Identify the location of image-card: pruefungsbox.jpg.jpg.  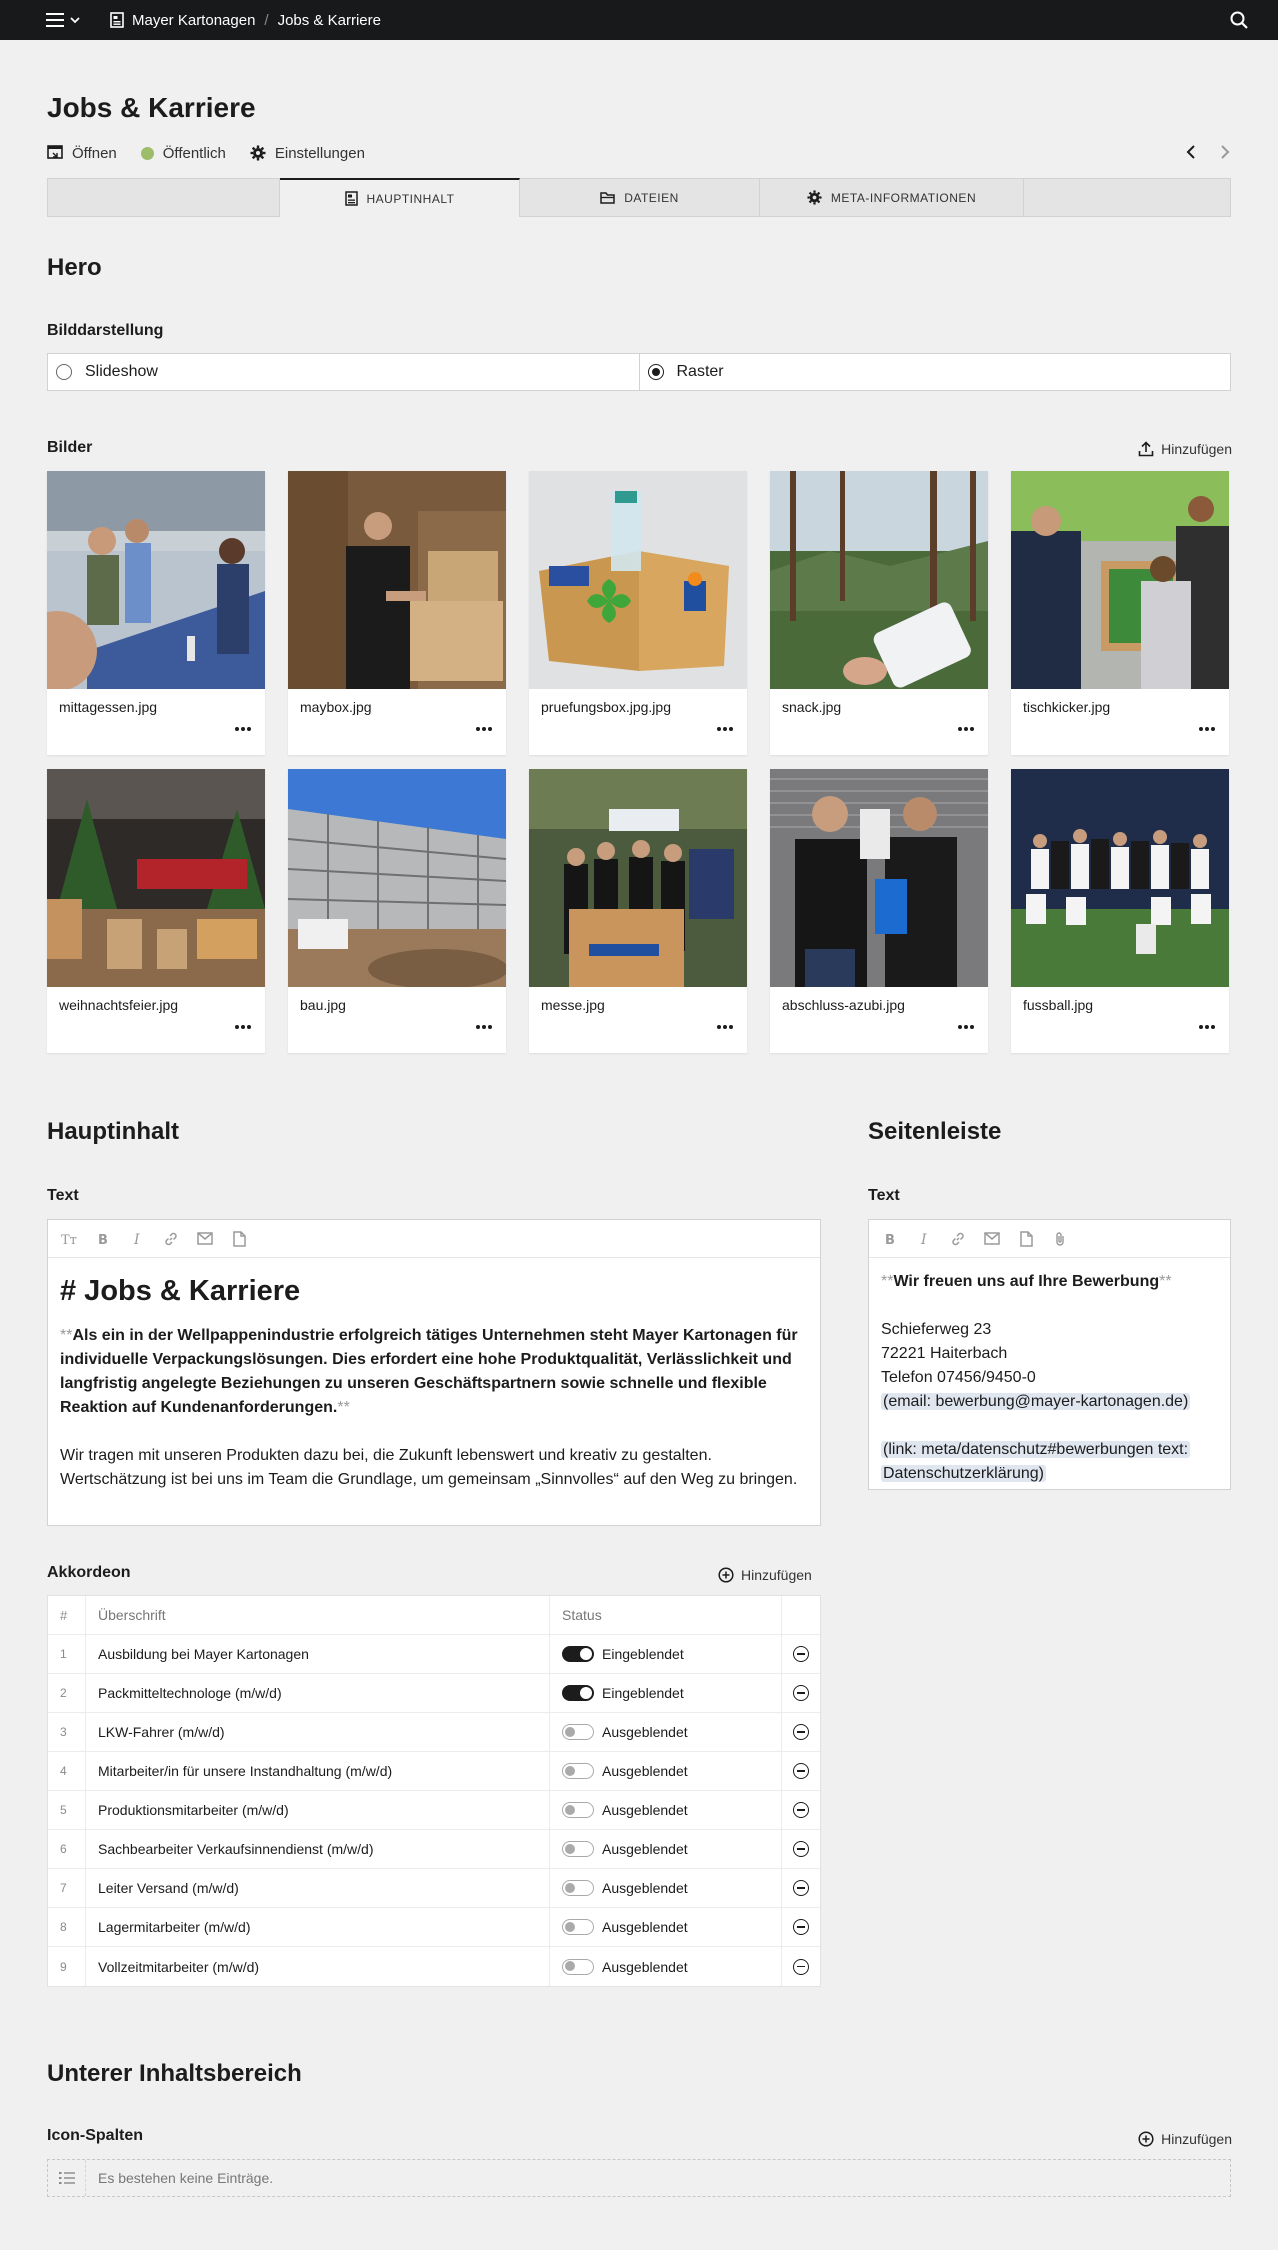
(638, 613).